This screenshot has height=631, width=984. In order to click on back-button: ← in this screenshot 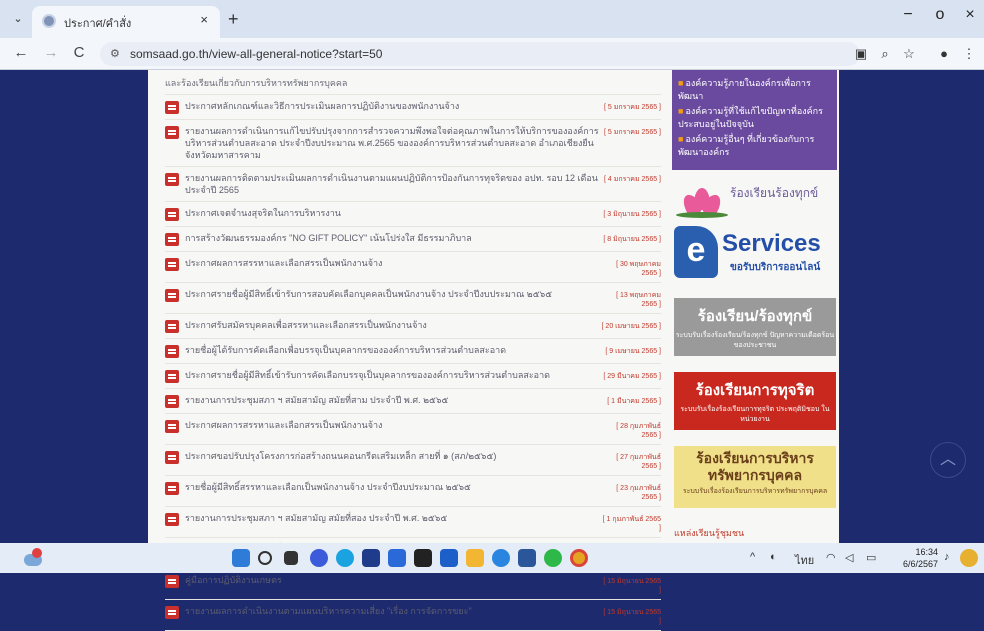, I will do `click(21, 52)`.